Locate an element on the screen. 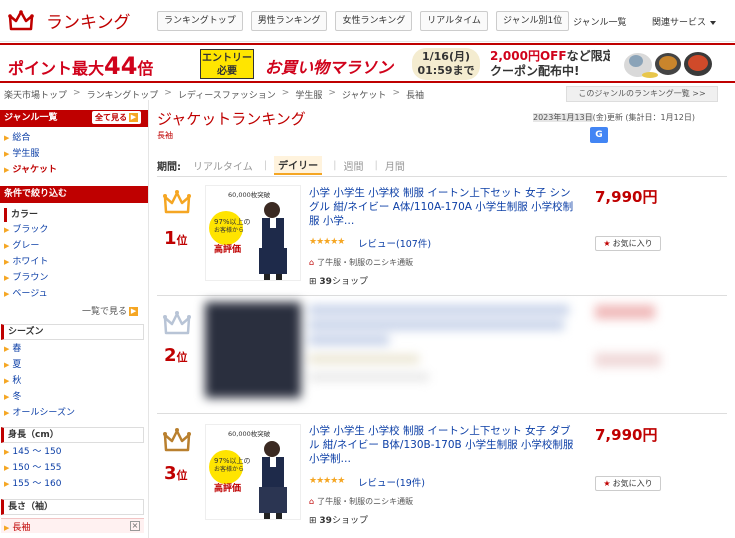  gold-crown-icon is located at coordinates (177, 202).